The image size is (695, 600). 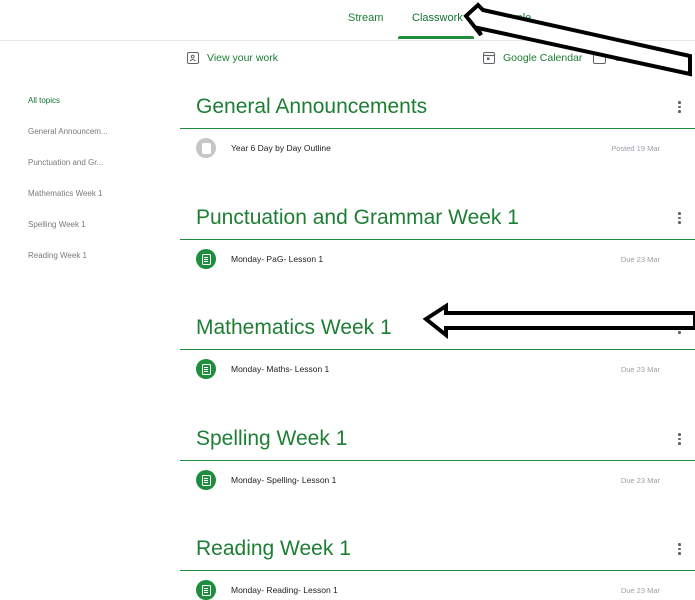 What do you see at coordinates (280, 369) in the screenshot?
I see `item-title: Monday- Maths- Lesson 1` at bounding box center [280, 369].